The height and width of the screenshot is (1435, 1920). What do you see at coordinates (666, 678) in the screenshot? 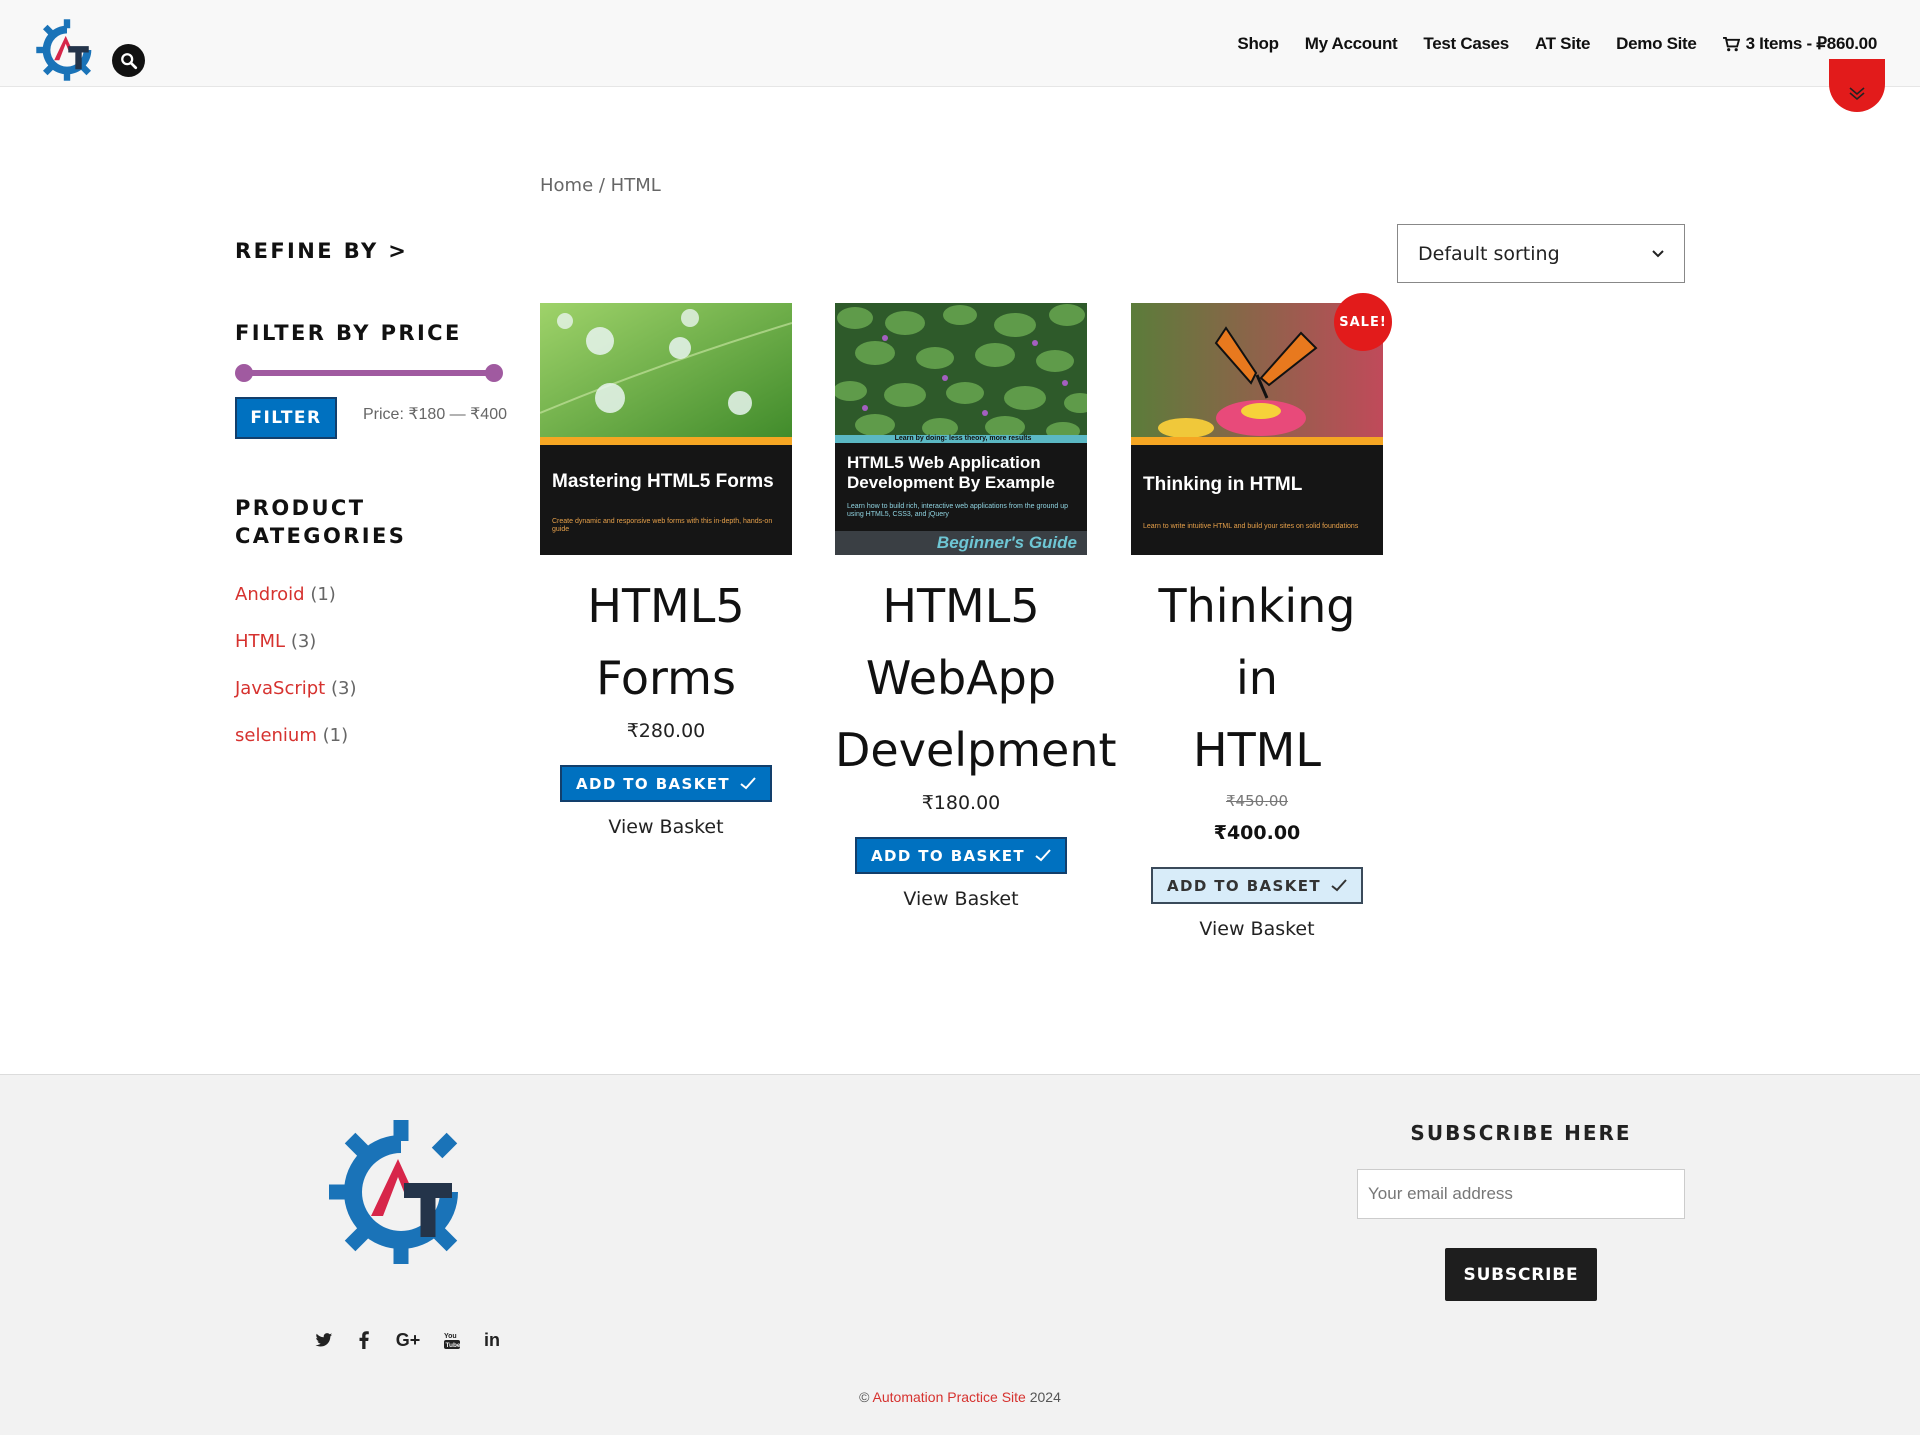
I see `product-title-line: Forms` at bounding box center [666, 678].